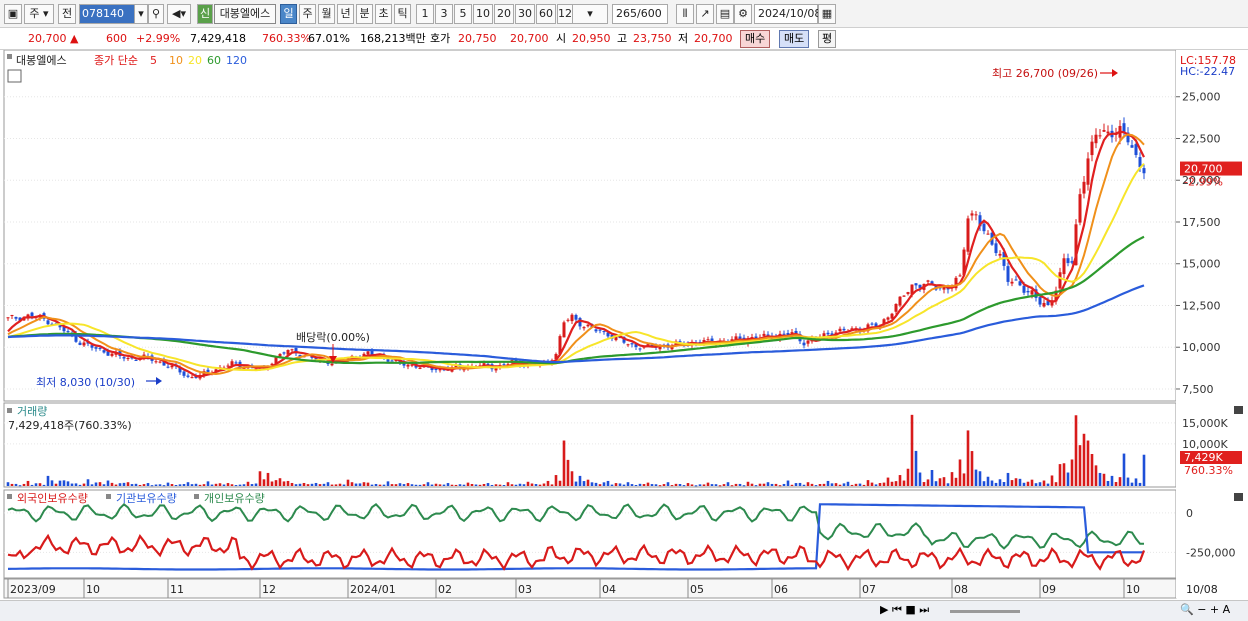 The image size is (1248, 621). Describe the element at coordinates (39, 14) in the screenshot. I see `market-select: 주 ▾` at that location.